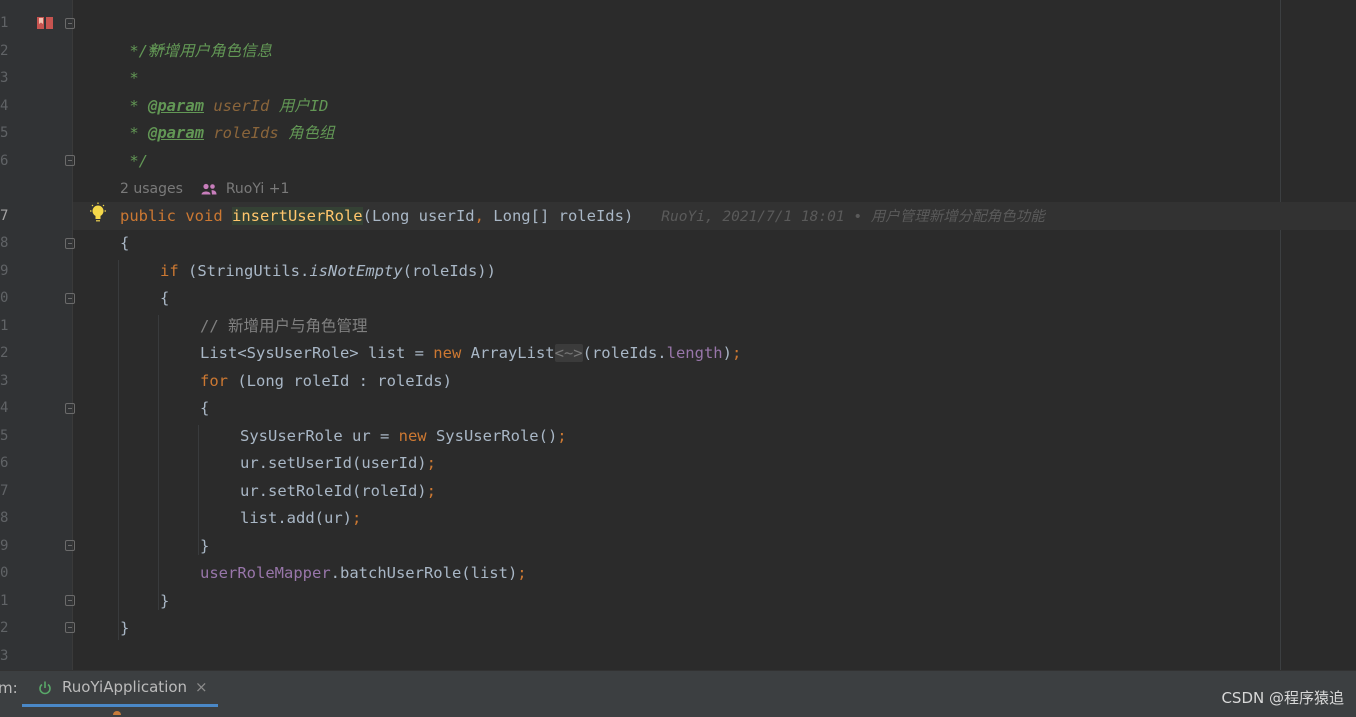 The width and height of the screenshot is (1356, 717). Describe the element at coordinates (36, 335) in the screenshot. I see `line-gutter` at that location.